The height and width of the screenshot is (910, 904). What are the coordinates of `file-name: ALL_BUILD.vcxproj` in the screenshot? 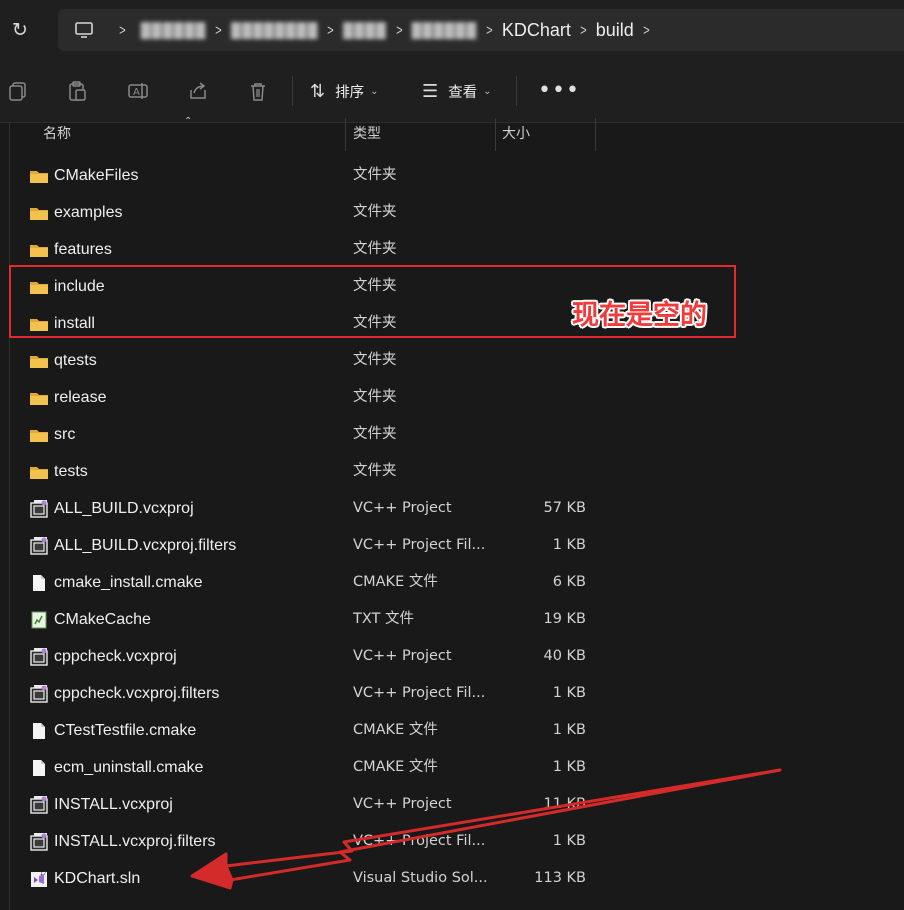 It's located at (124, 508).